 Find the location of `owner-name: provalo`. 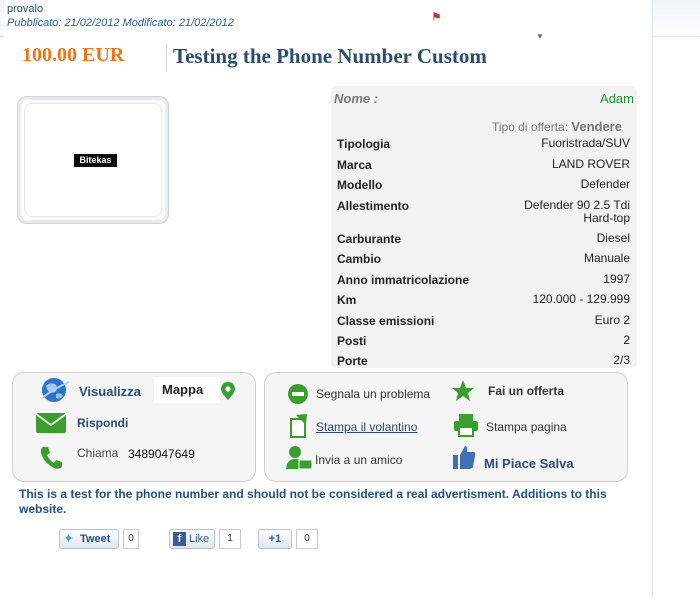

owner-name: provalo is located at coordinates (25, 9).